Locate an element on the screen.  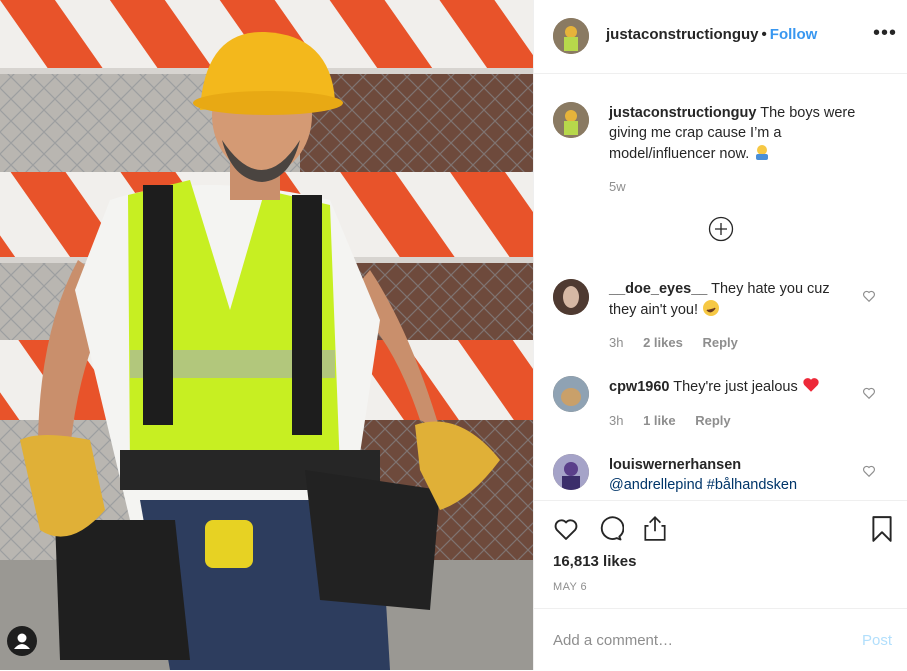
comment-meta: 3h 1 like Reply is located at coordinates (678, 420).